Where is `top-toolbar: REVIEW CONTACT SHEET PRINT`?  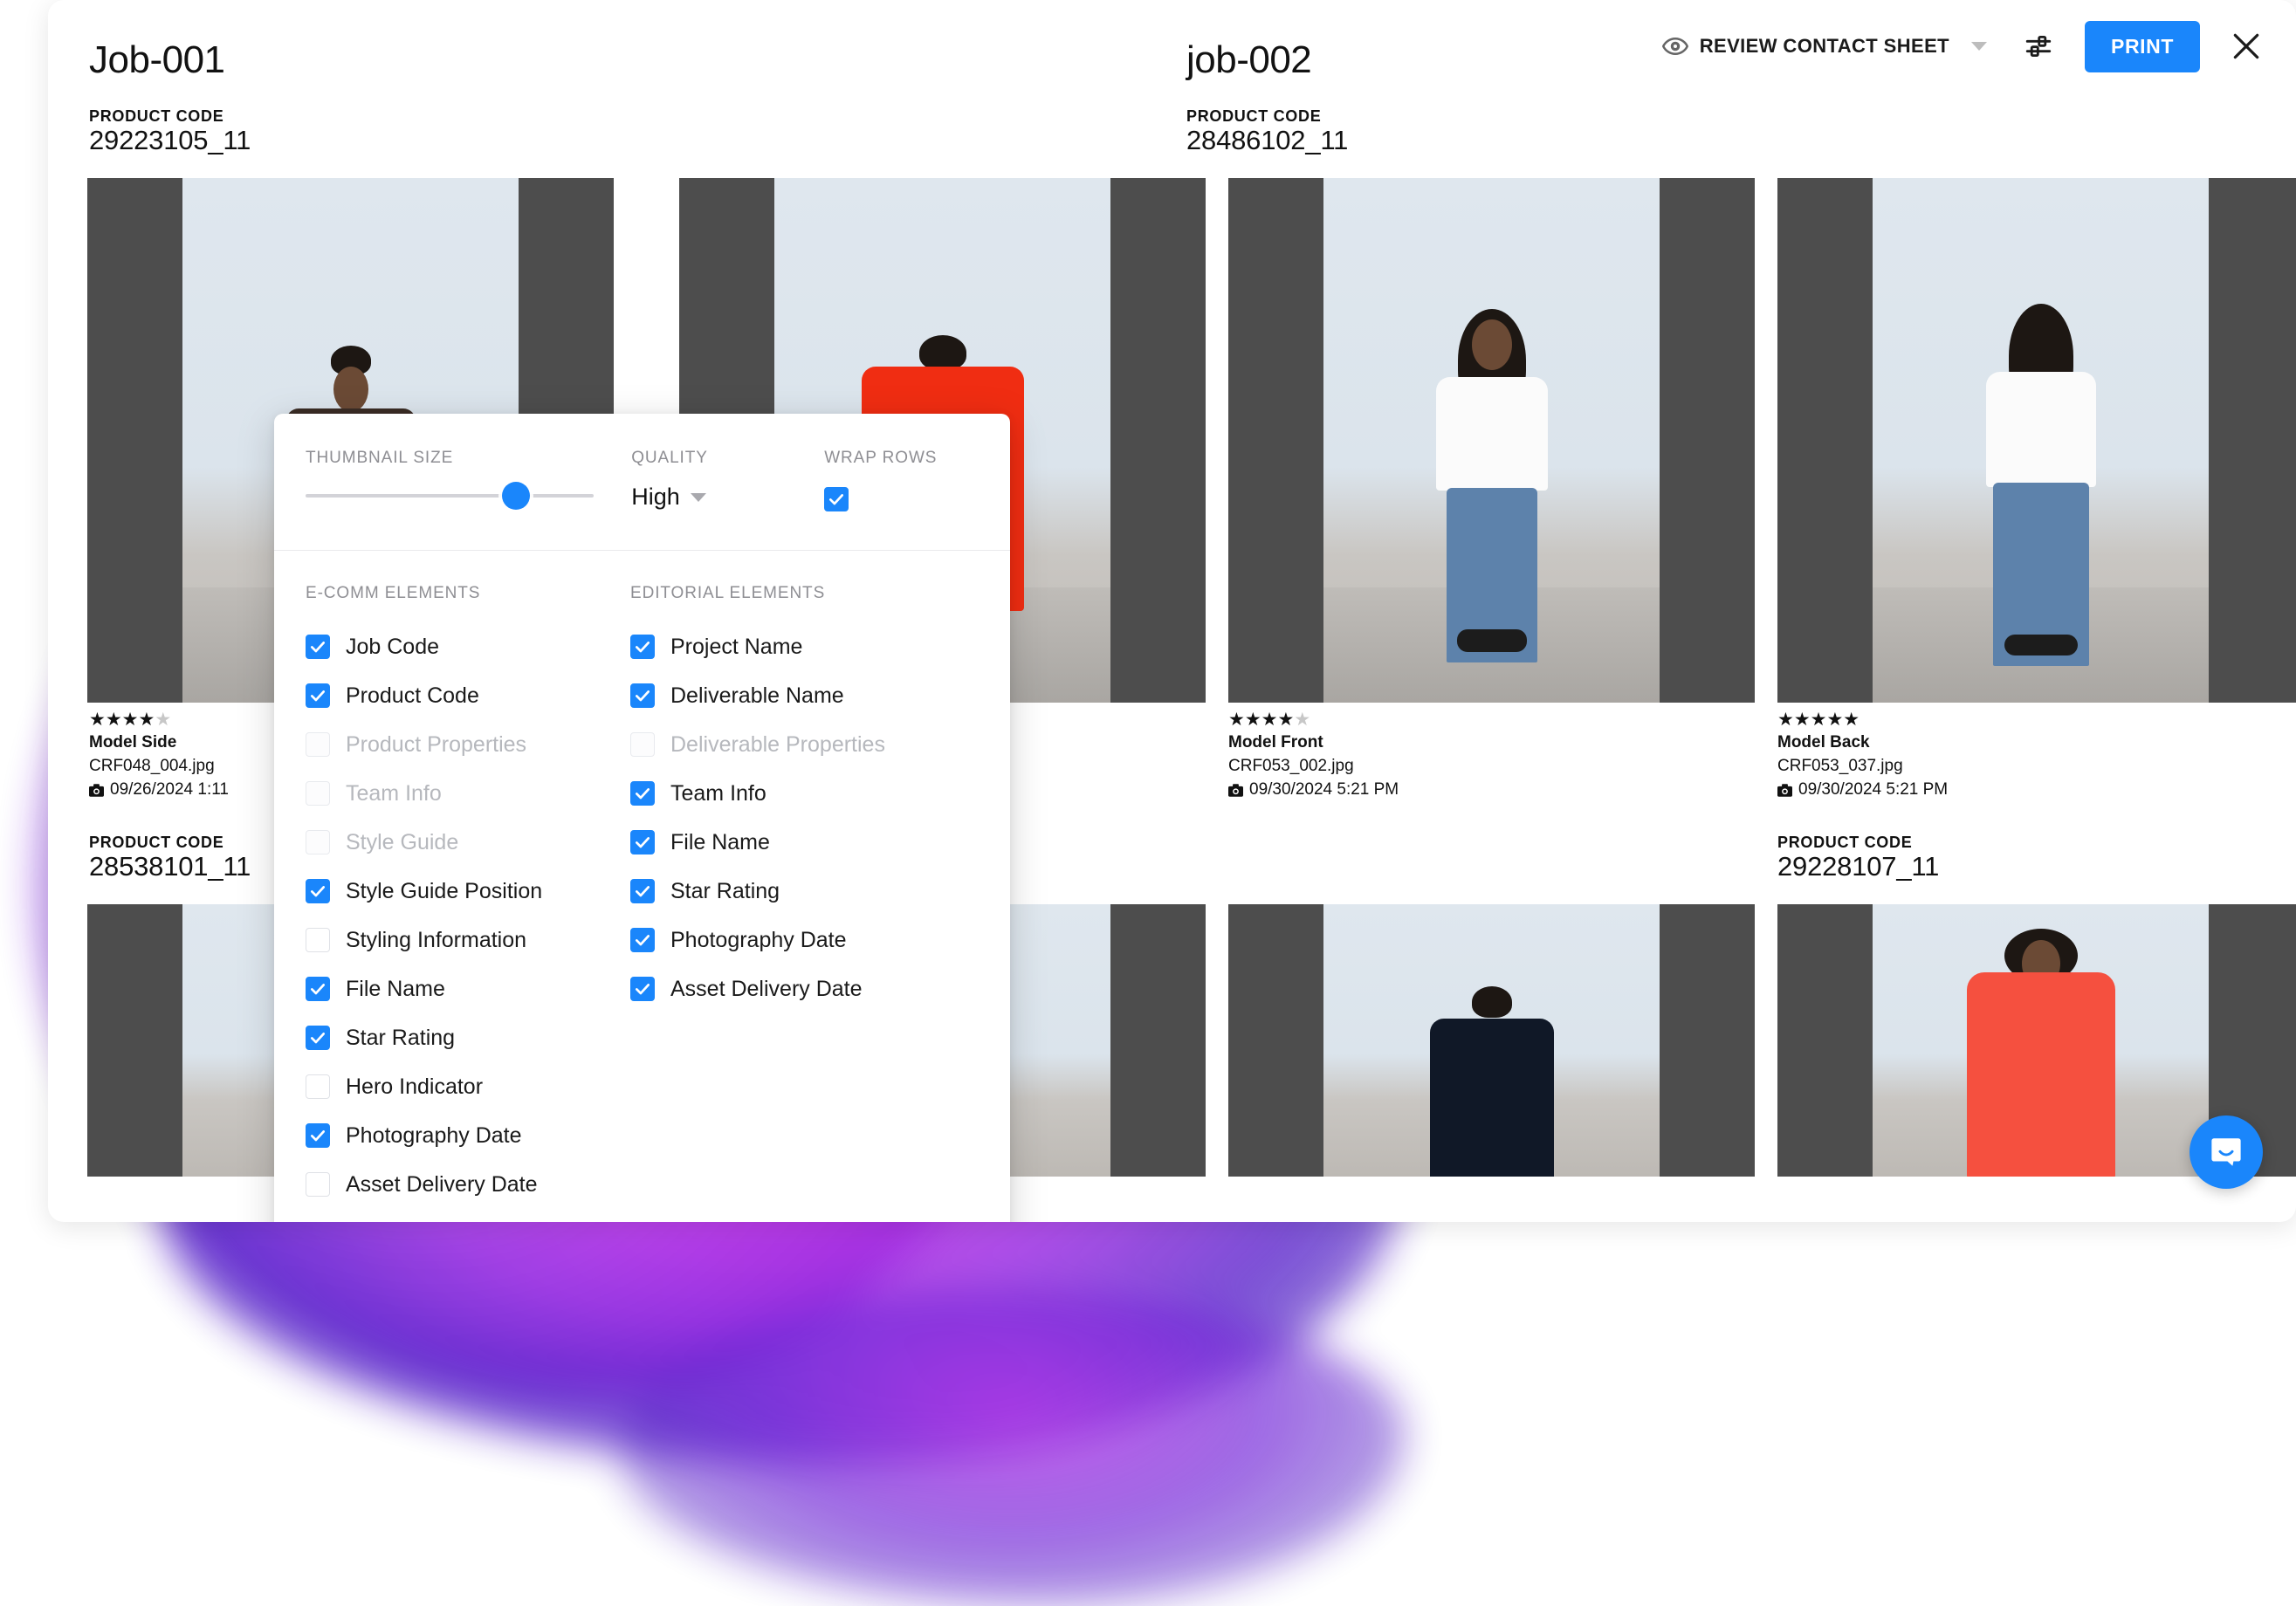 top-toolbar: REVIEW CONTACT SHEET PRINT is located at coordinates (1962, 46).